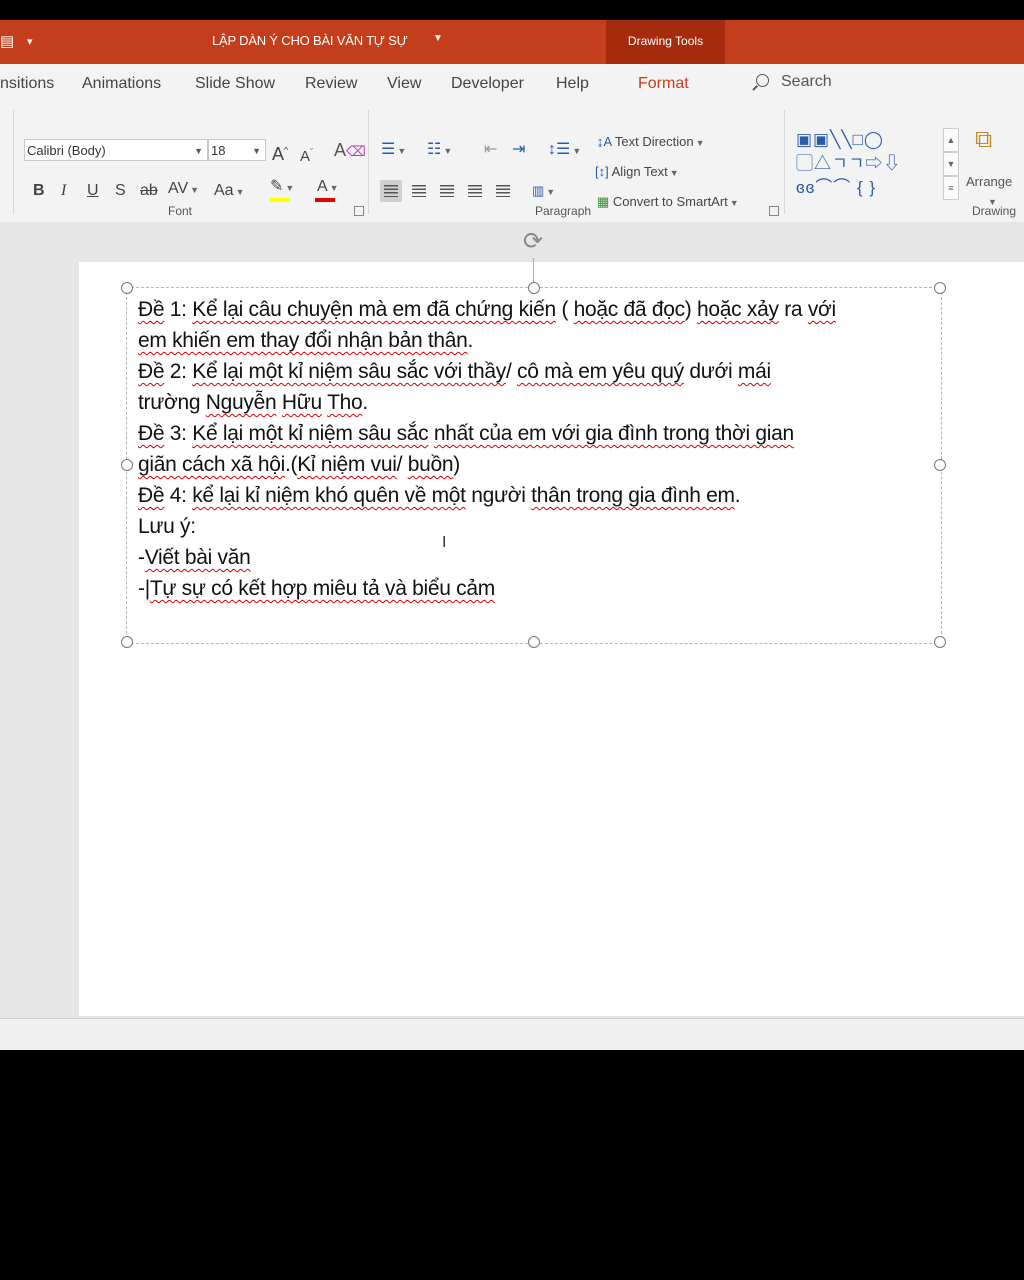 The image size is (1024, 1280). What do you see at coordinates (120, 191) in the screenshot?
I see `text-shadow-button: S` at bounding box center [120, 191].